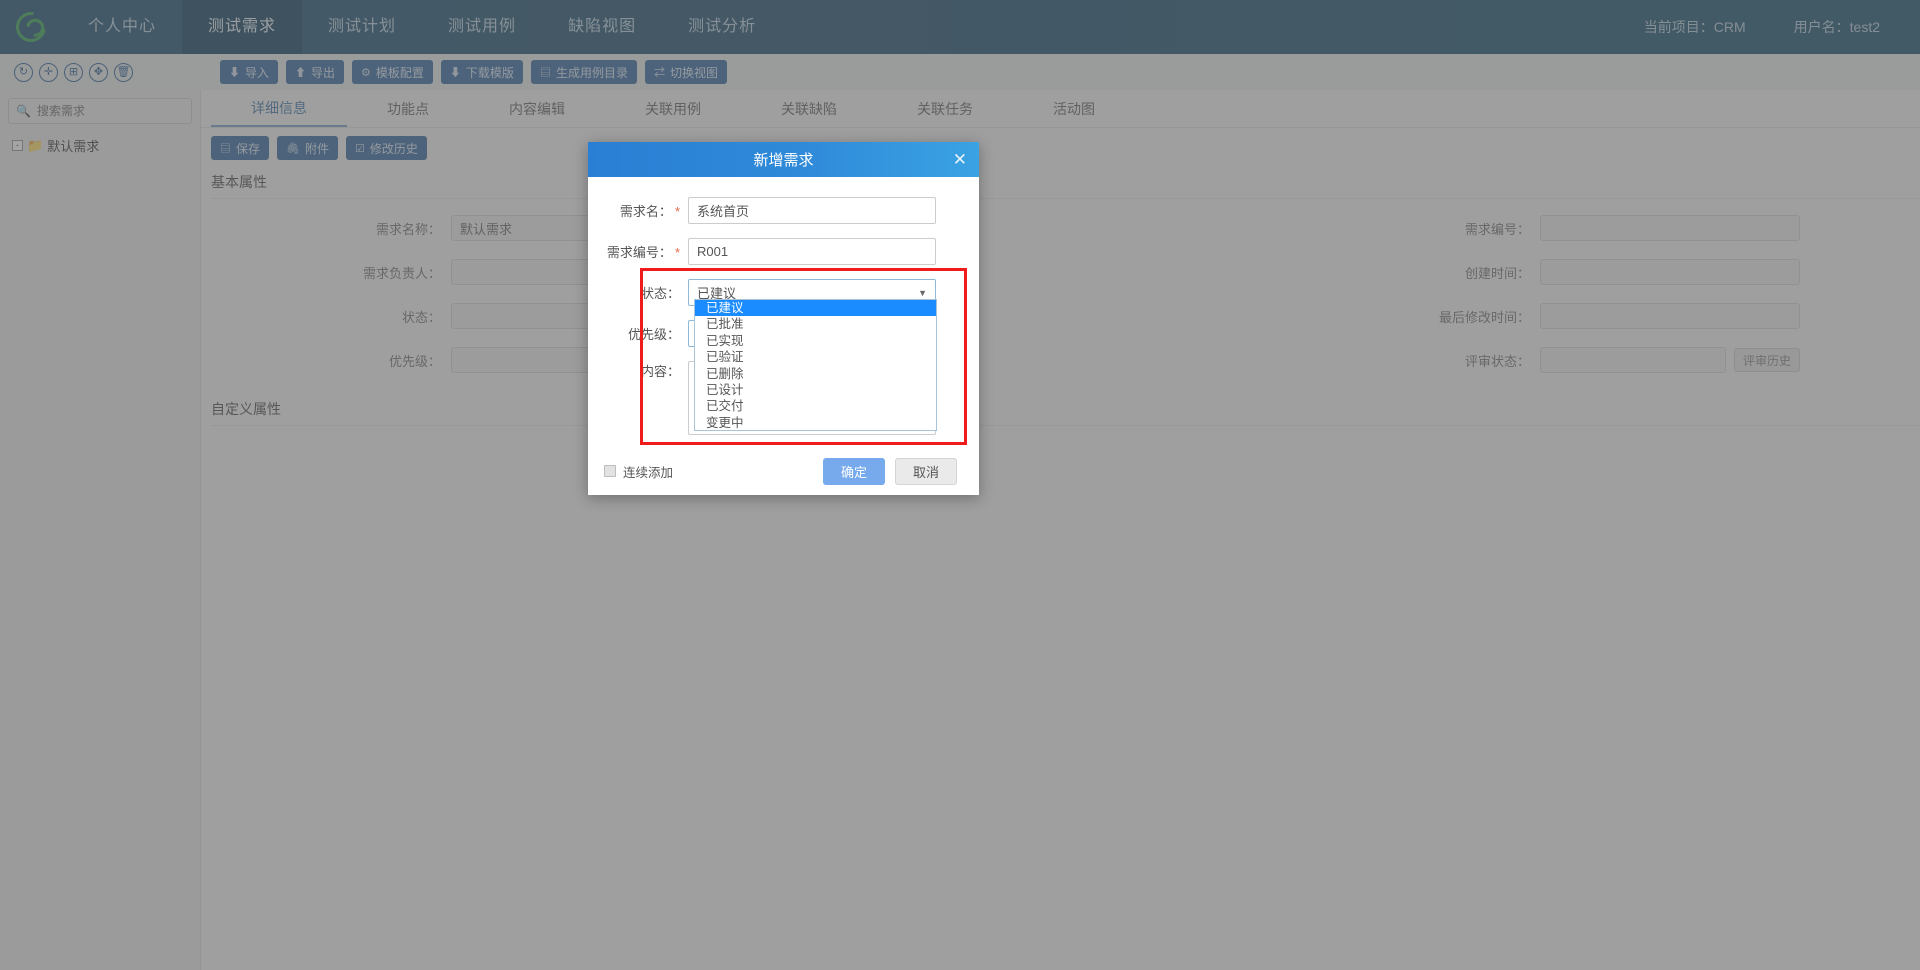 This screenshot has height=970, width=1920. What do you see at coordinates (815, 308) in the screenshot?
I see `status-option-proposed: 已建议` at bounding box center [815, 308].